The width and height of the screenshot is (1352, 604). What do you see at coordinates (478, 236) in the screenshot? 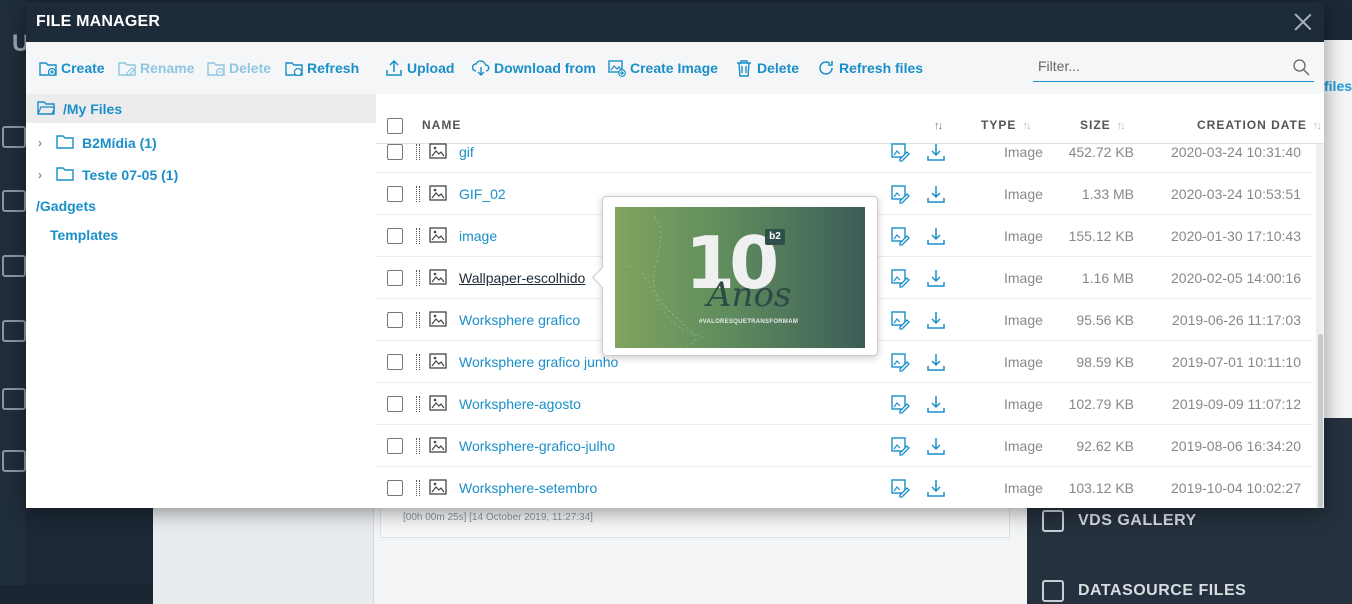
I see `file-name-link: image` at bounding box center [478, 236].